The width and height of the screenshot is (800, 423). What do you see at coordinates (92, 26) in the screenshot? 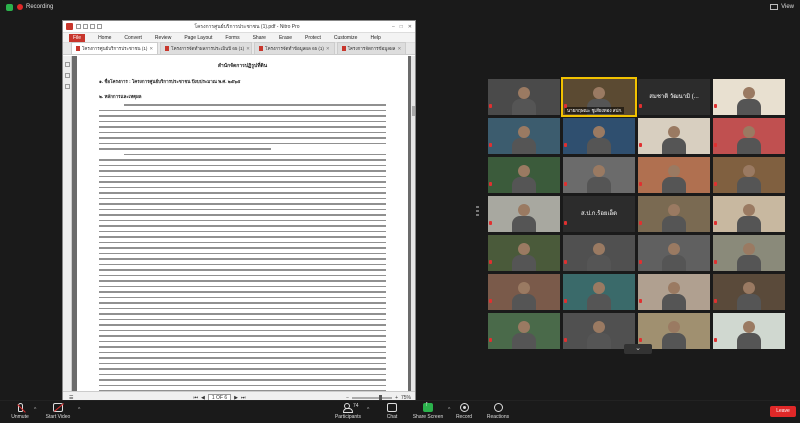
I see `print-icon` at bounding box center [92, 26].